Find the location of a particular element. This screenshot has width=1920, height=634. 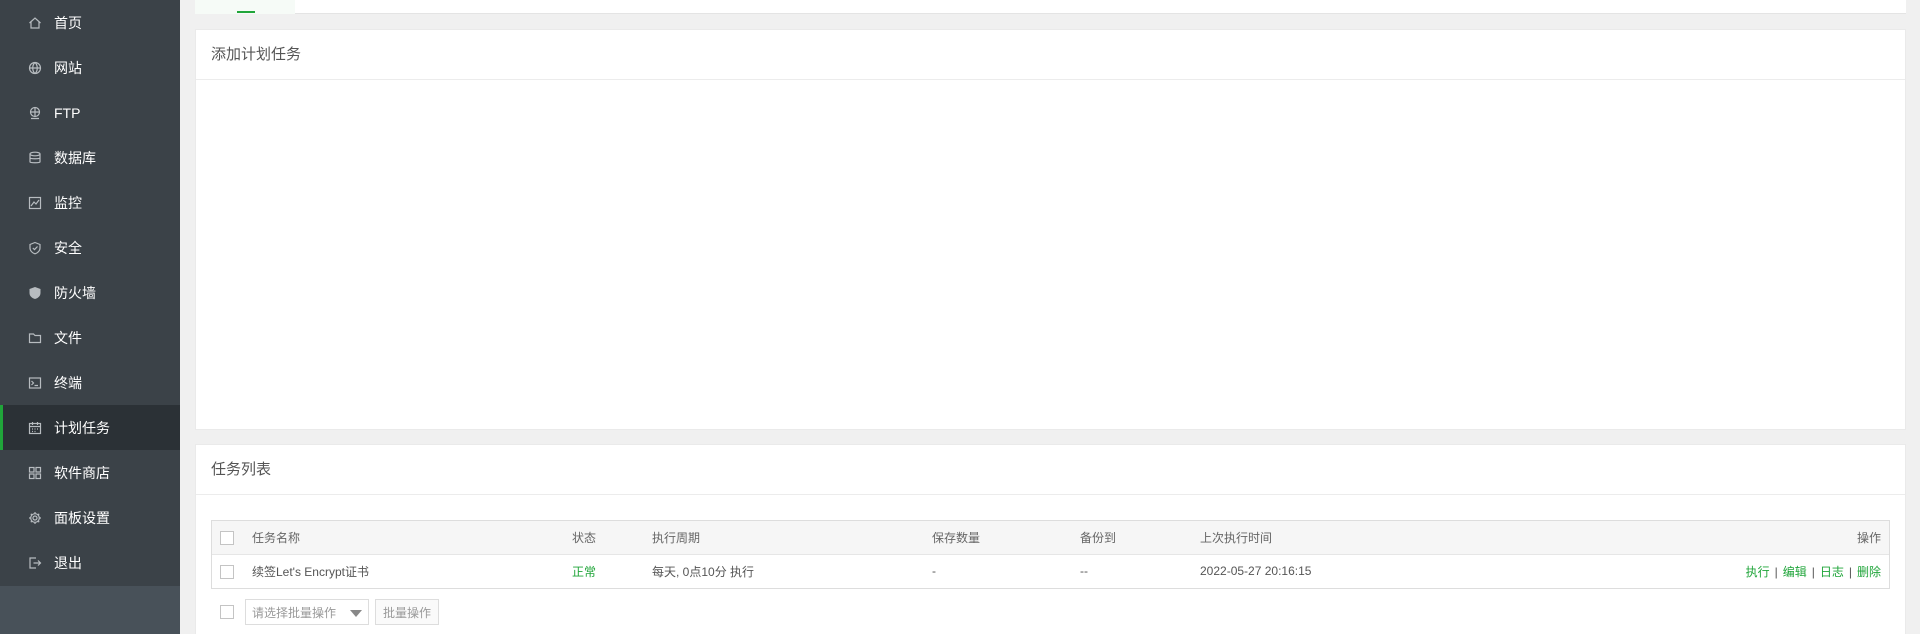

row-checkbox is located at coordinates (227, 571).